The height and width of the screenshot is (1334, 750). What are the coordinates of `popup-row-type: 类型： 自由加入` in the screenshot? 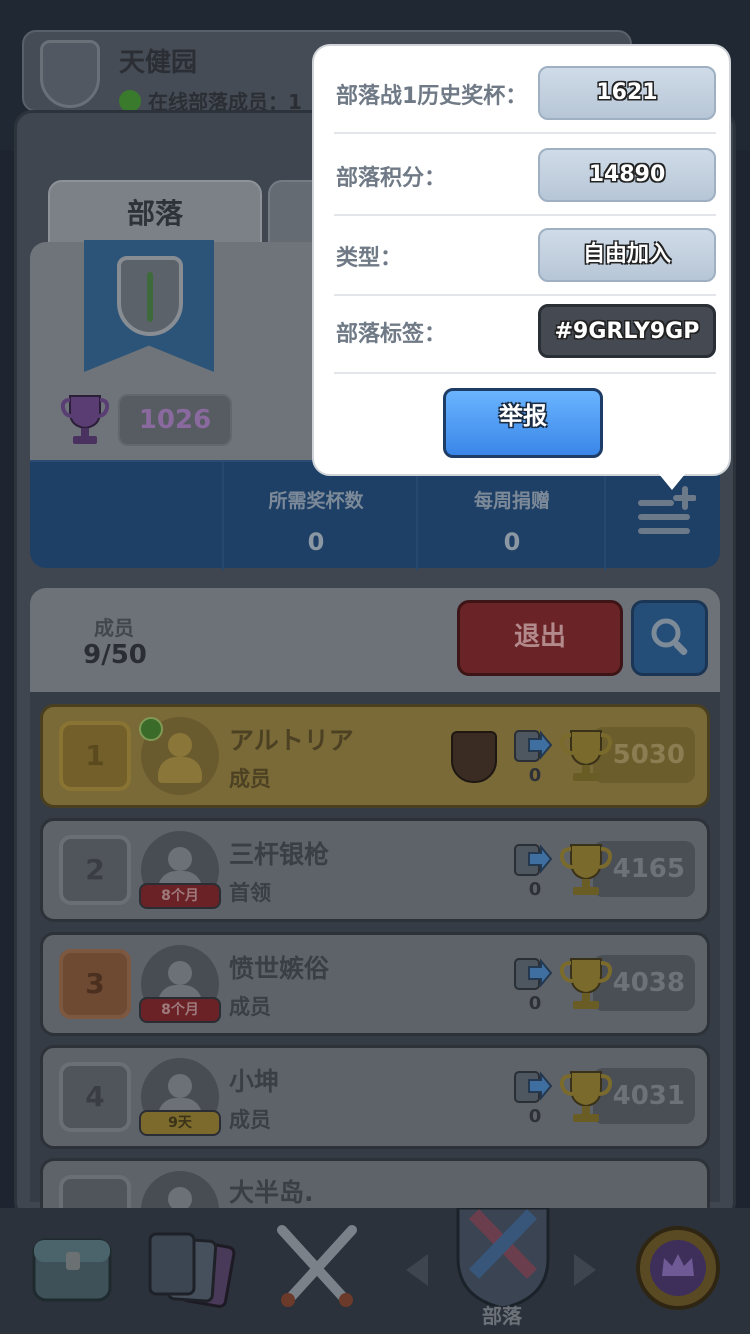 It's located at (525, 257).